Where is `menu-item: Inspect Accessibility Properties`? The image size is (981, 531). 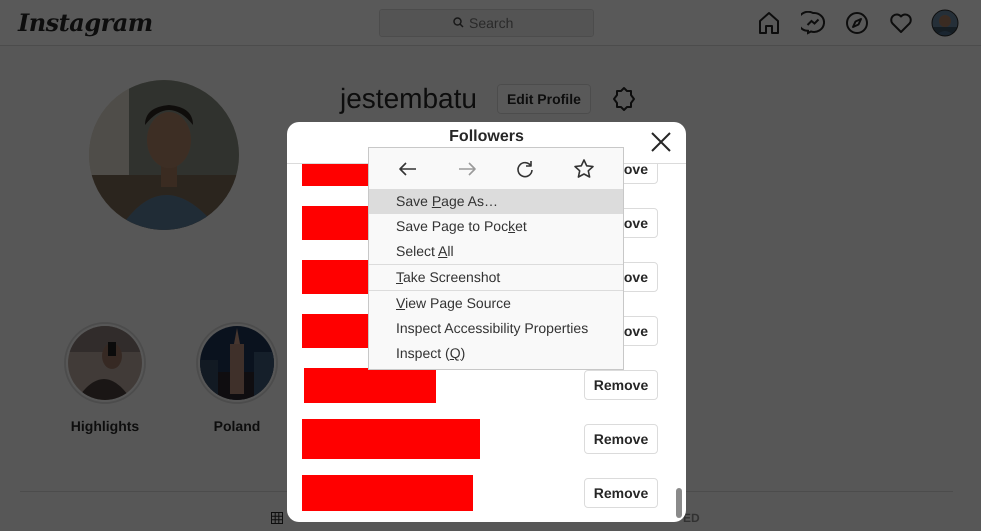 menu-item: Inspect Accessibility Properties is located at coordinates (496, 328).